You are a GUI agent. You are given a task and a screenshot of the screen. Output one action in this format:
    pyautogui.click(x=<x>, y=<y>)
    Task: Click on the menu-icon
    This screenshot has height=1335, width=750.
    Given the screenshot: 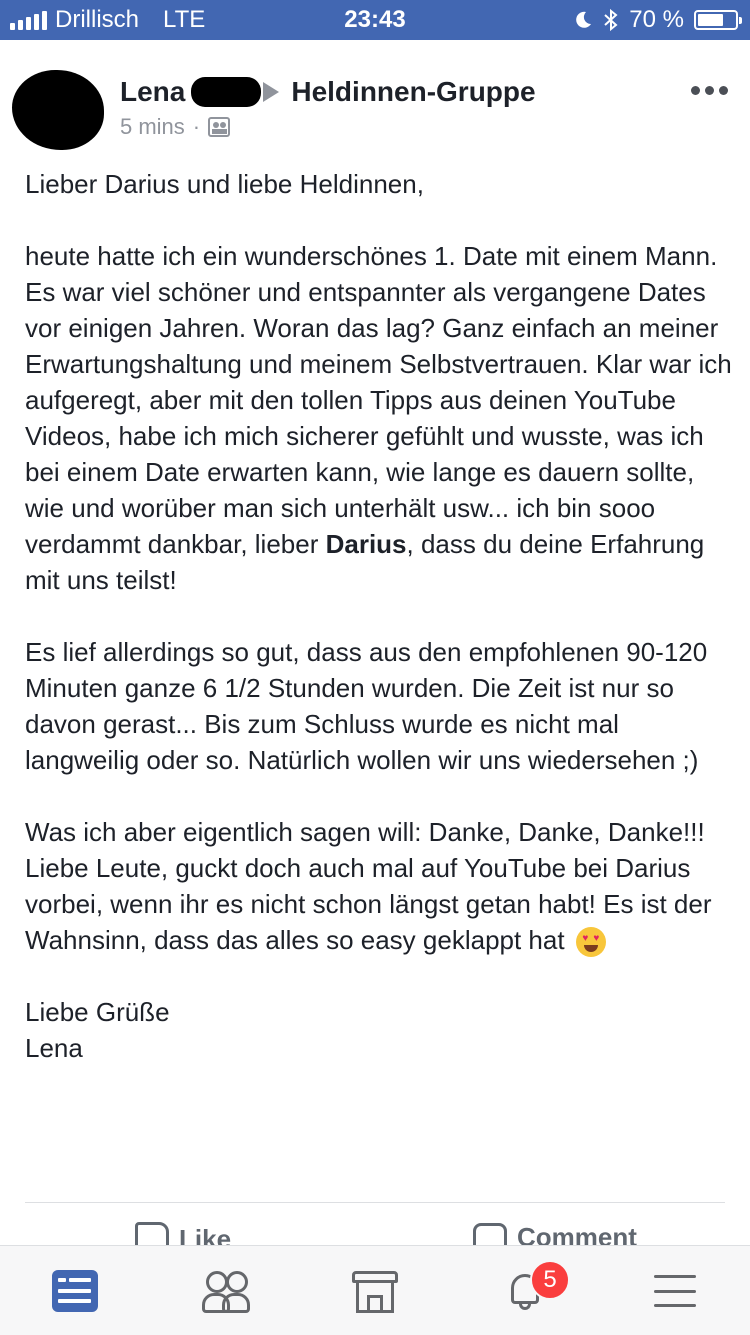 What is the action you would take?
    pyautogui.click(x=675, y=1291)
    